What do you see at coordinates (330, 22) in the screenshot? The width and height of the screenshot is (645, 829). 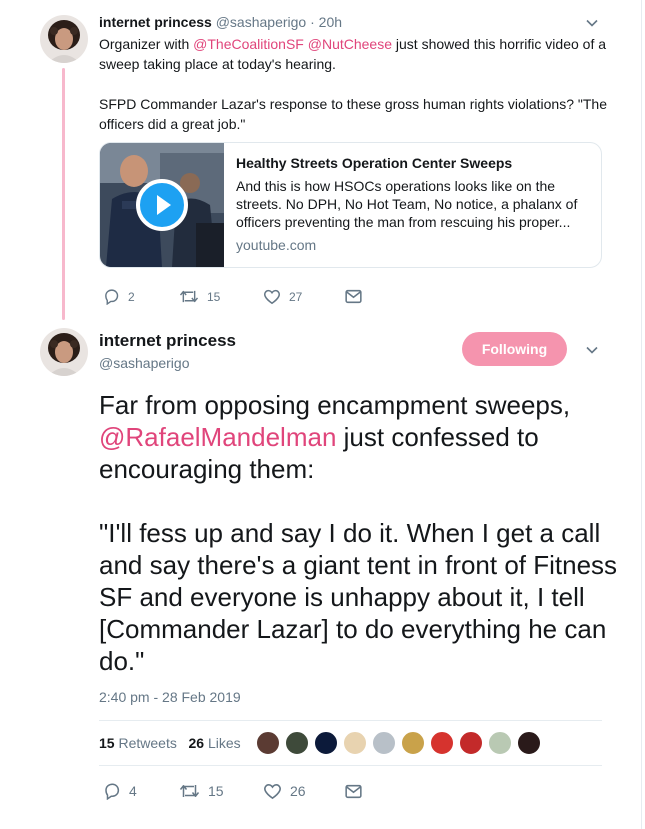 I see `tweet-time: 20h` at bounding box center [330, 22].